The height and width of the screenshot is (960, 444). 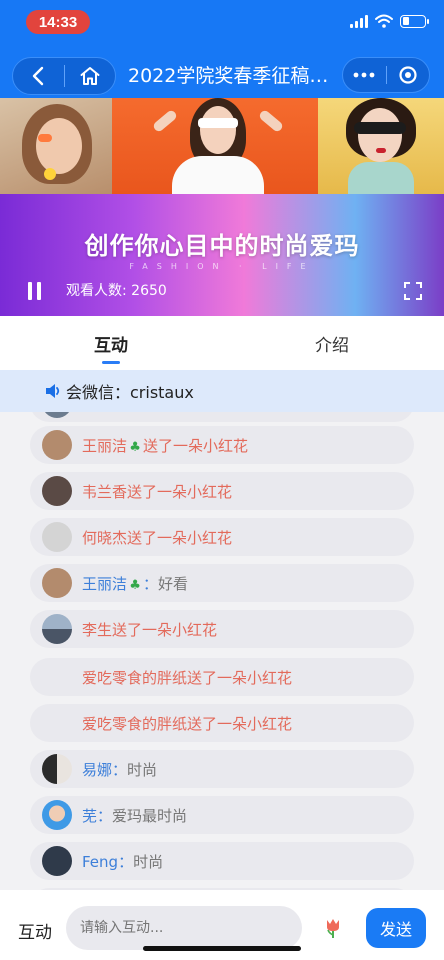 I want to click on back-button, so click(x=38, y=76).